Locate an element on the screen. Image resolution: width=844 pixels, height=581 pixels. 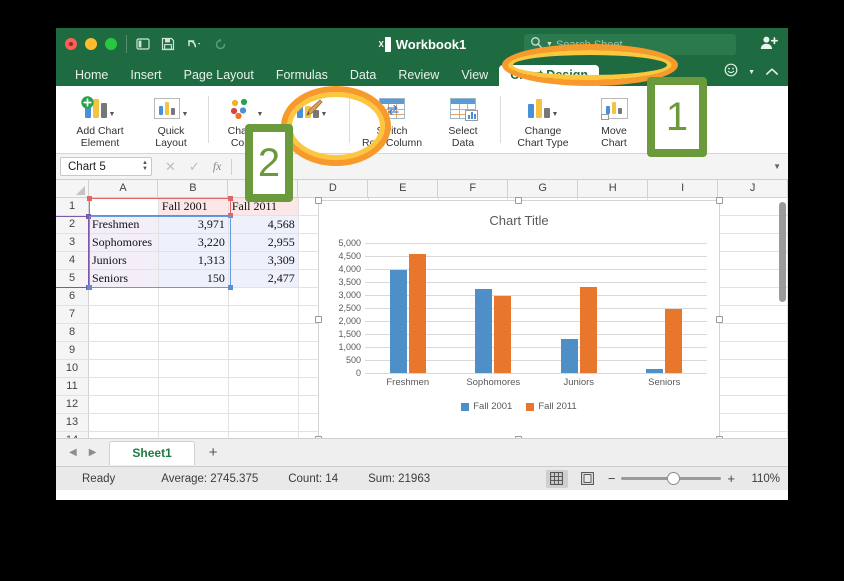
cell-c1: Fall 2011 is located at coordinates (263, 207).